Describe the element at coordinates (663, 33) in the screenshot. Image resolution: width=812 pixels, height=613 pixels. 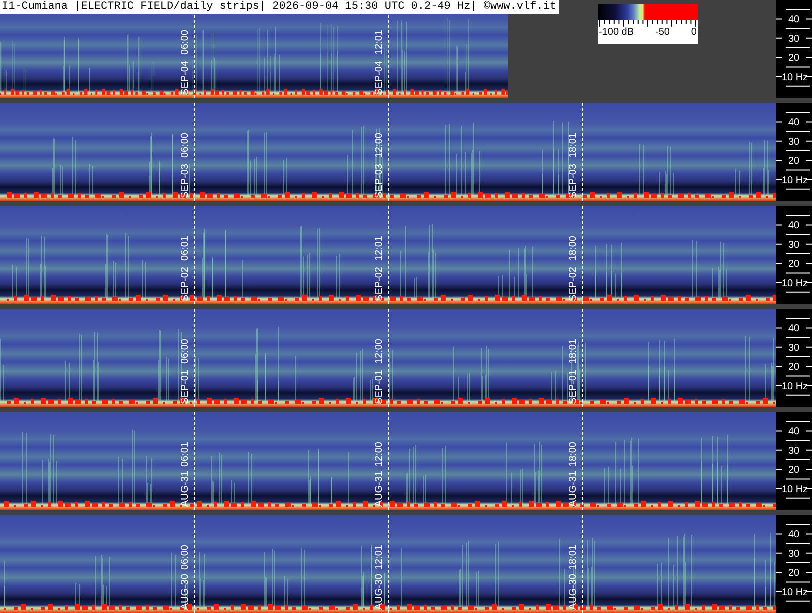
I see `scale-label: -50` at that location.